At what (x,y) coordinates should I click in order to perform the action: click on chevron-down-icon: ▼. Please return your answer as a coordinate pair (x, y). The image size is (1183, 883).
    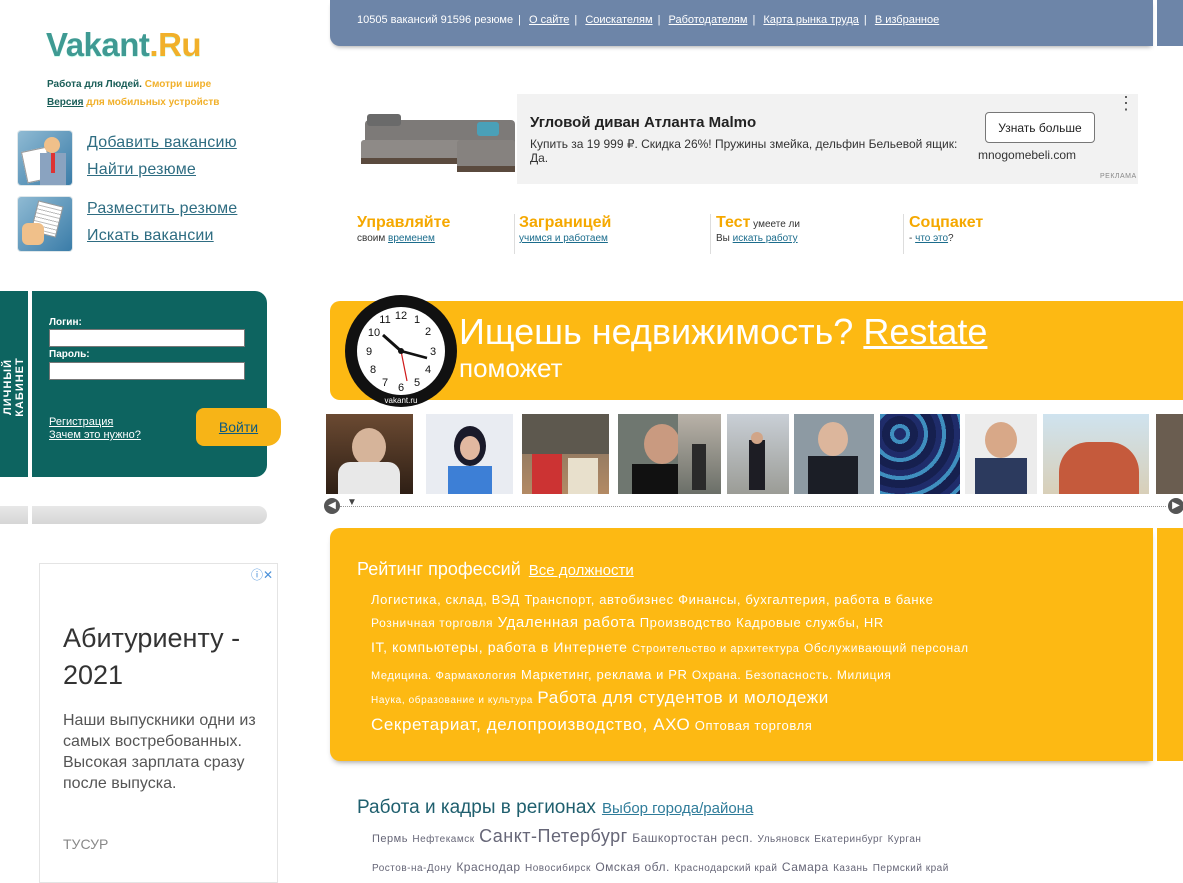
    Looking at the image, I should click on (352, 502).